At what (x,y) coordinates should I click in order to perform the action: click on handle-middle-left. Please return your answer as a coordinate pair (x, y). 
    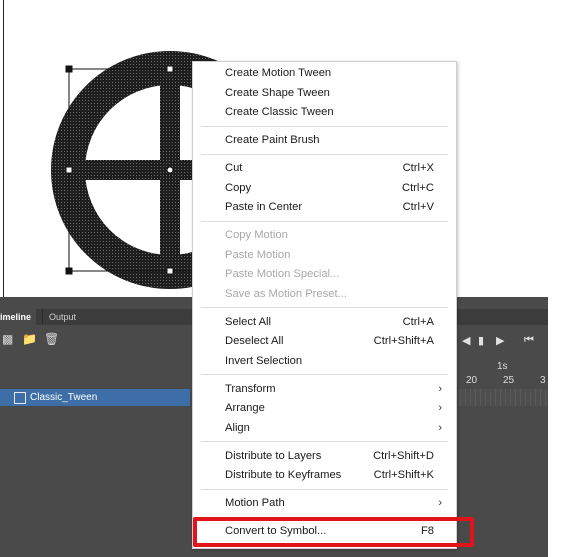
    Looking at the image, I should click on (69, 170).